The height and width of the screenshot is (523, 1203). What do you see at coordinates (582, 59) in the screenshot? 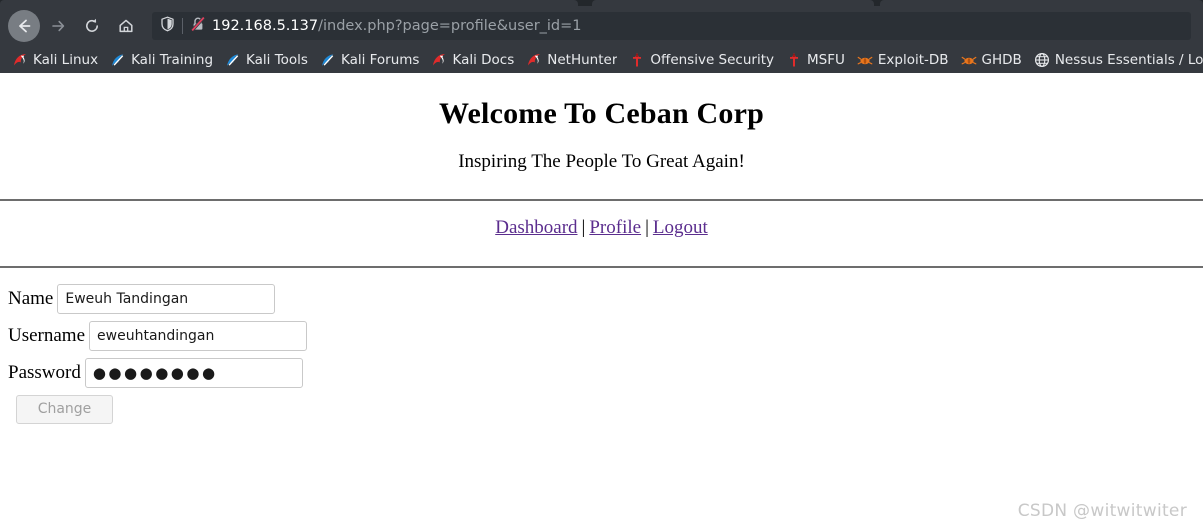
I see `bookmark-label: NetHunter` at bounding box center [582, 59].